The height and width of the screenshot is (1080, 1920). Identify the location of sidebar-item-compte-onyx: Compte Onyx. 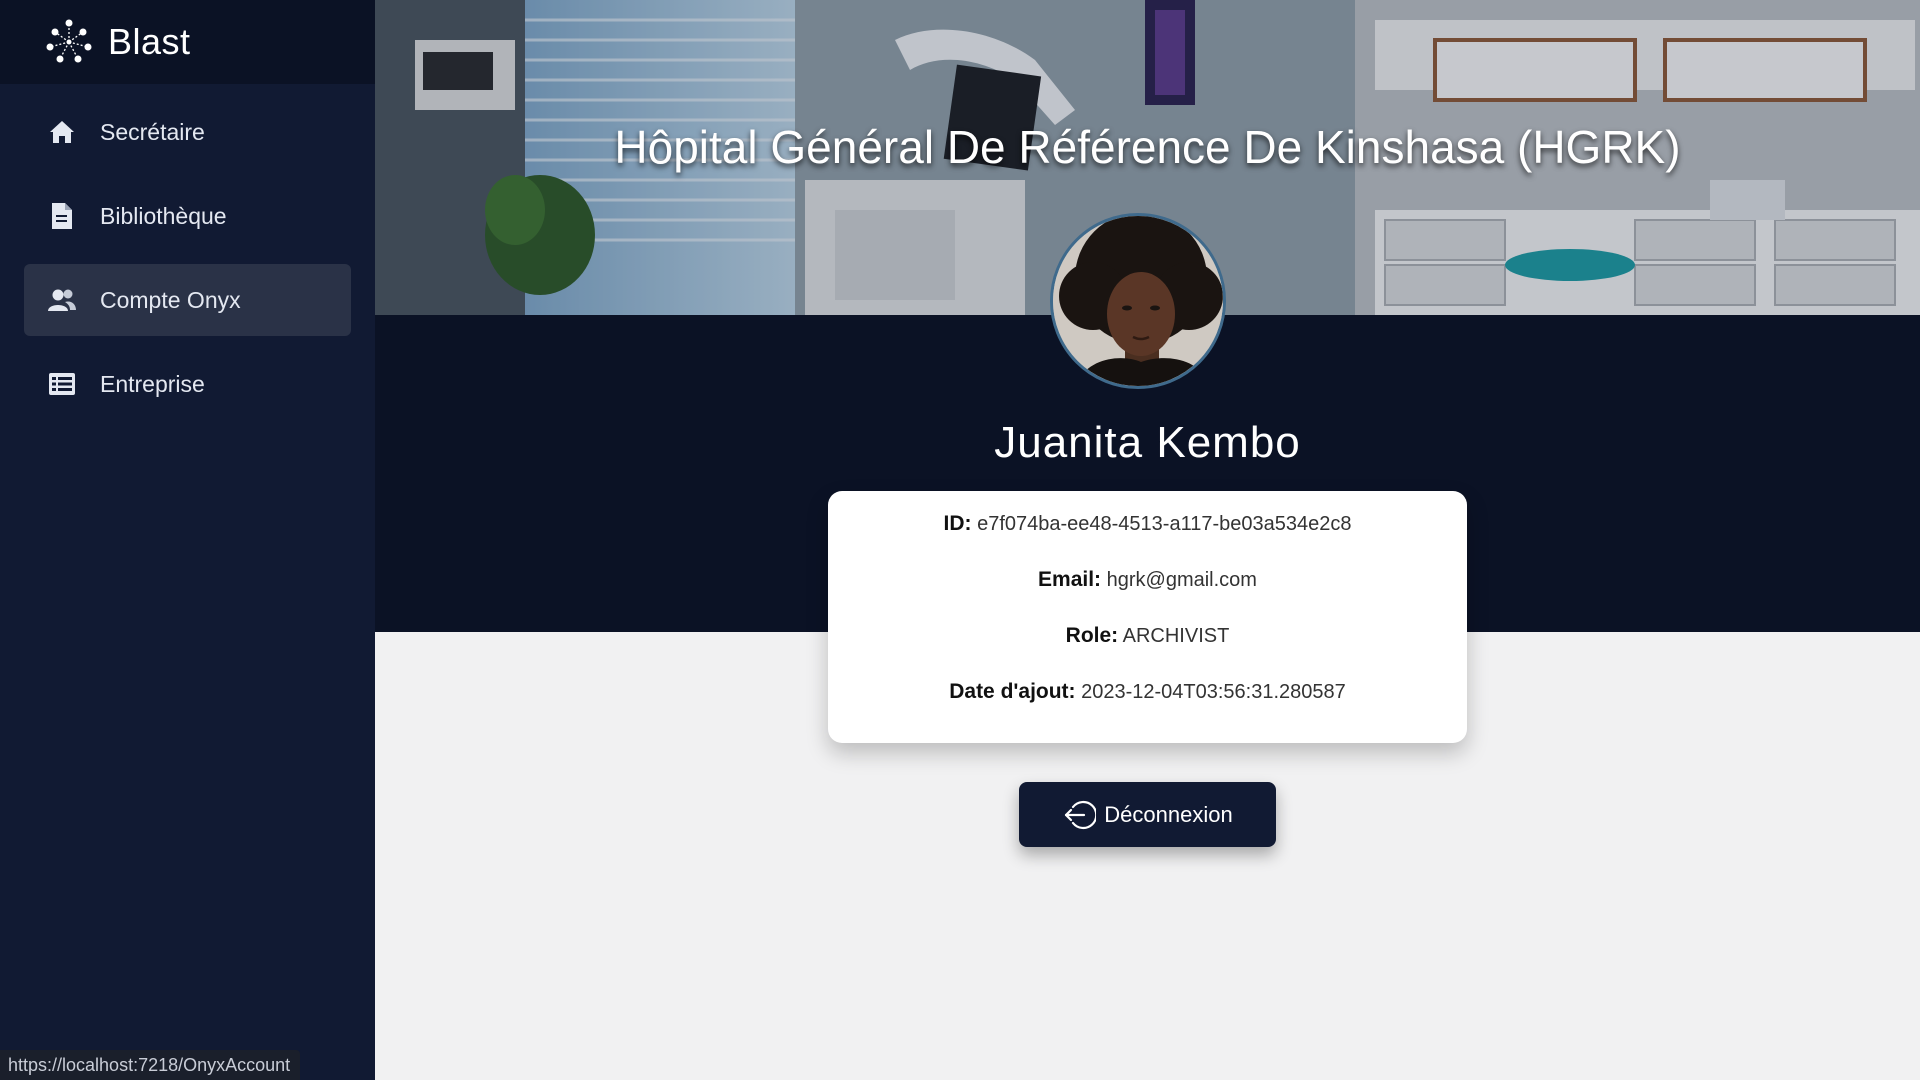
(187, 300).